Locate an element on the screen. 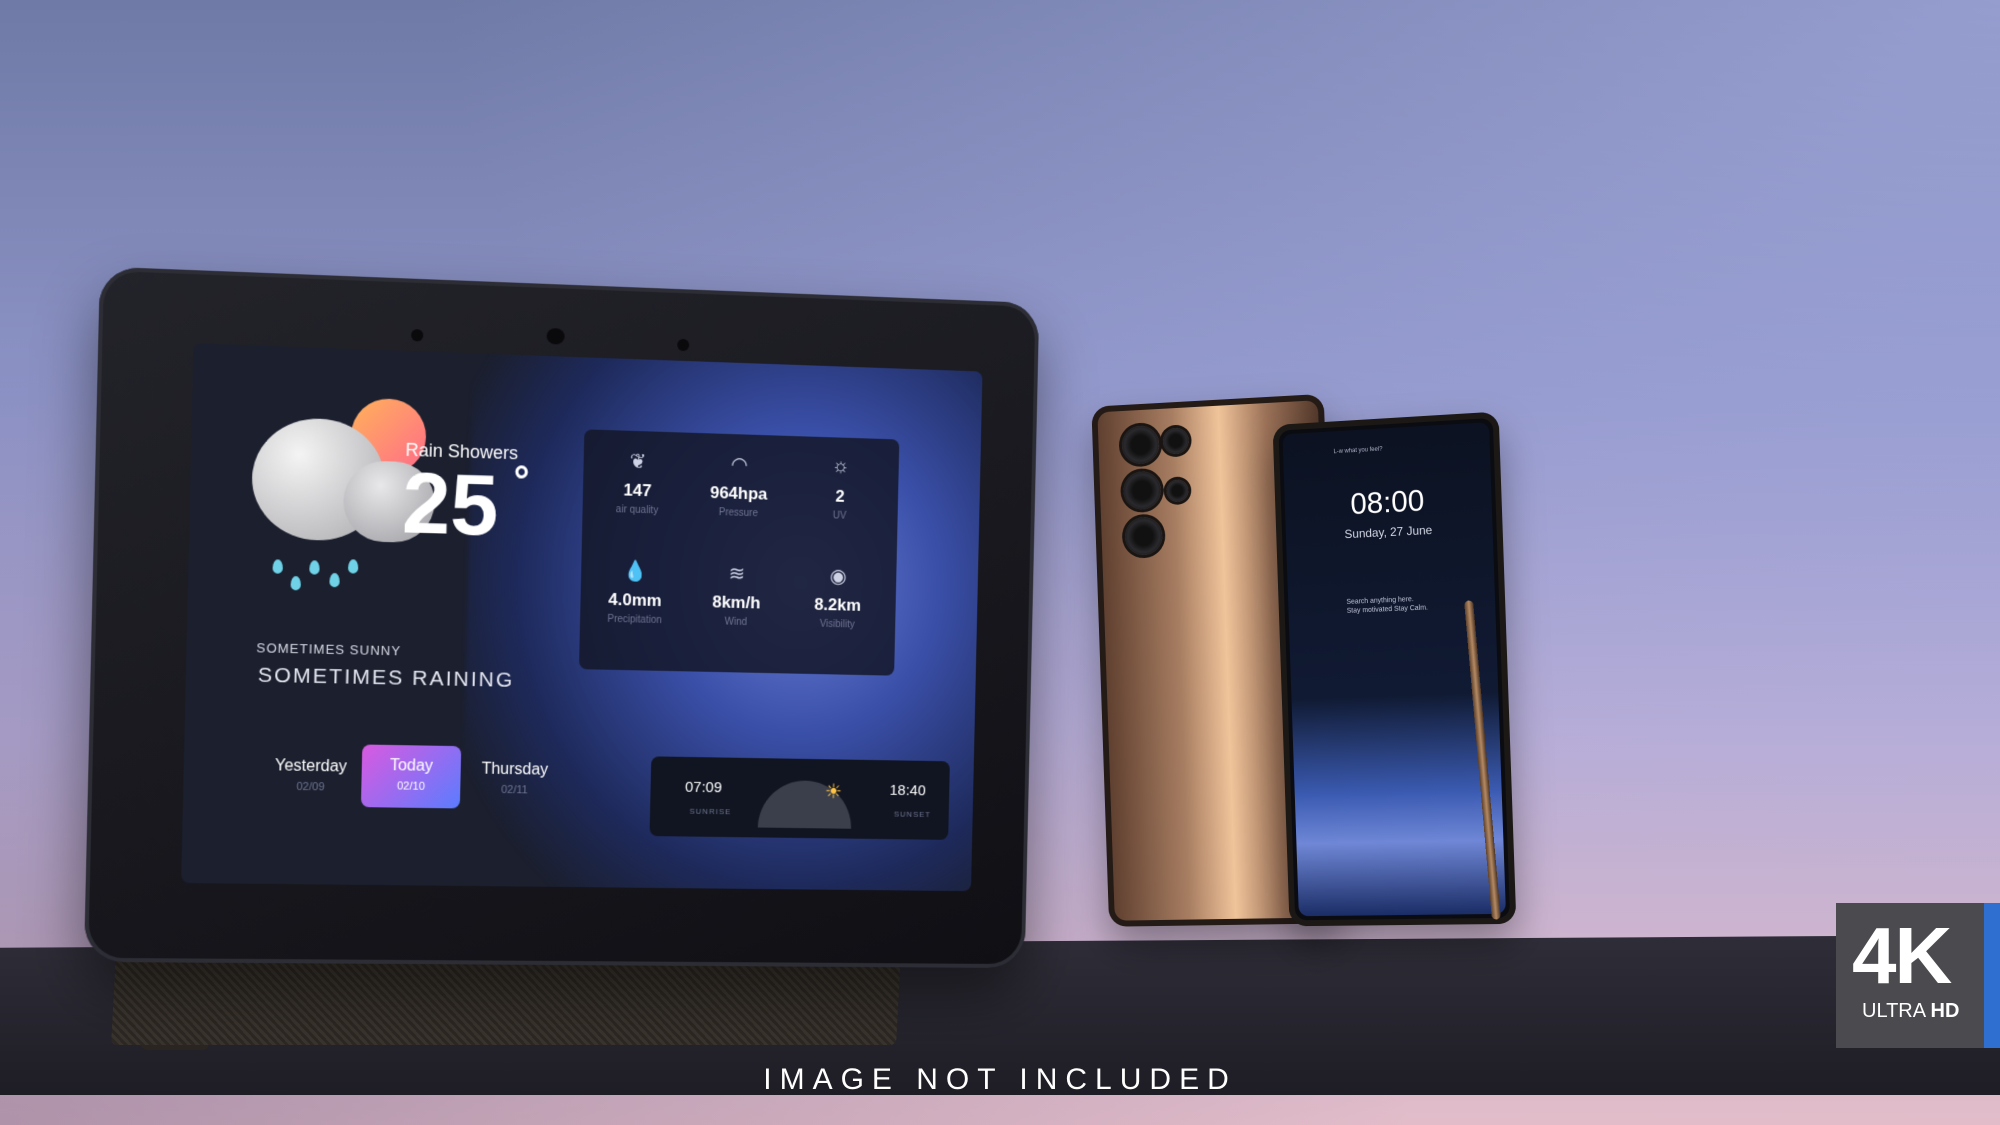 Image resolution: width=2000 pixels, height=1125 pixels. day-tab-today: Today 02/10 is located at coordinates (411, 776).